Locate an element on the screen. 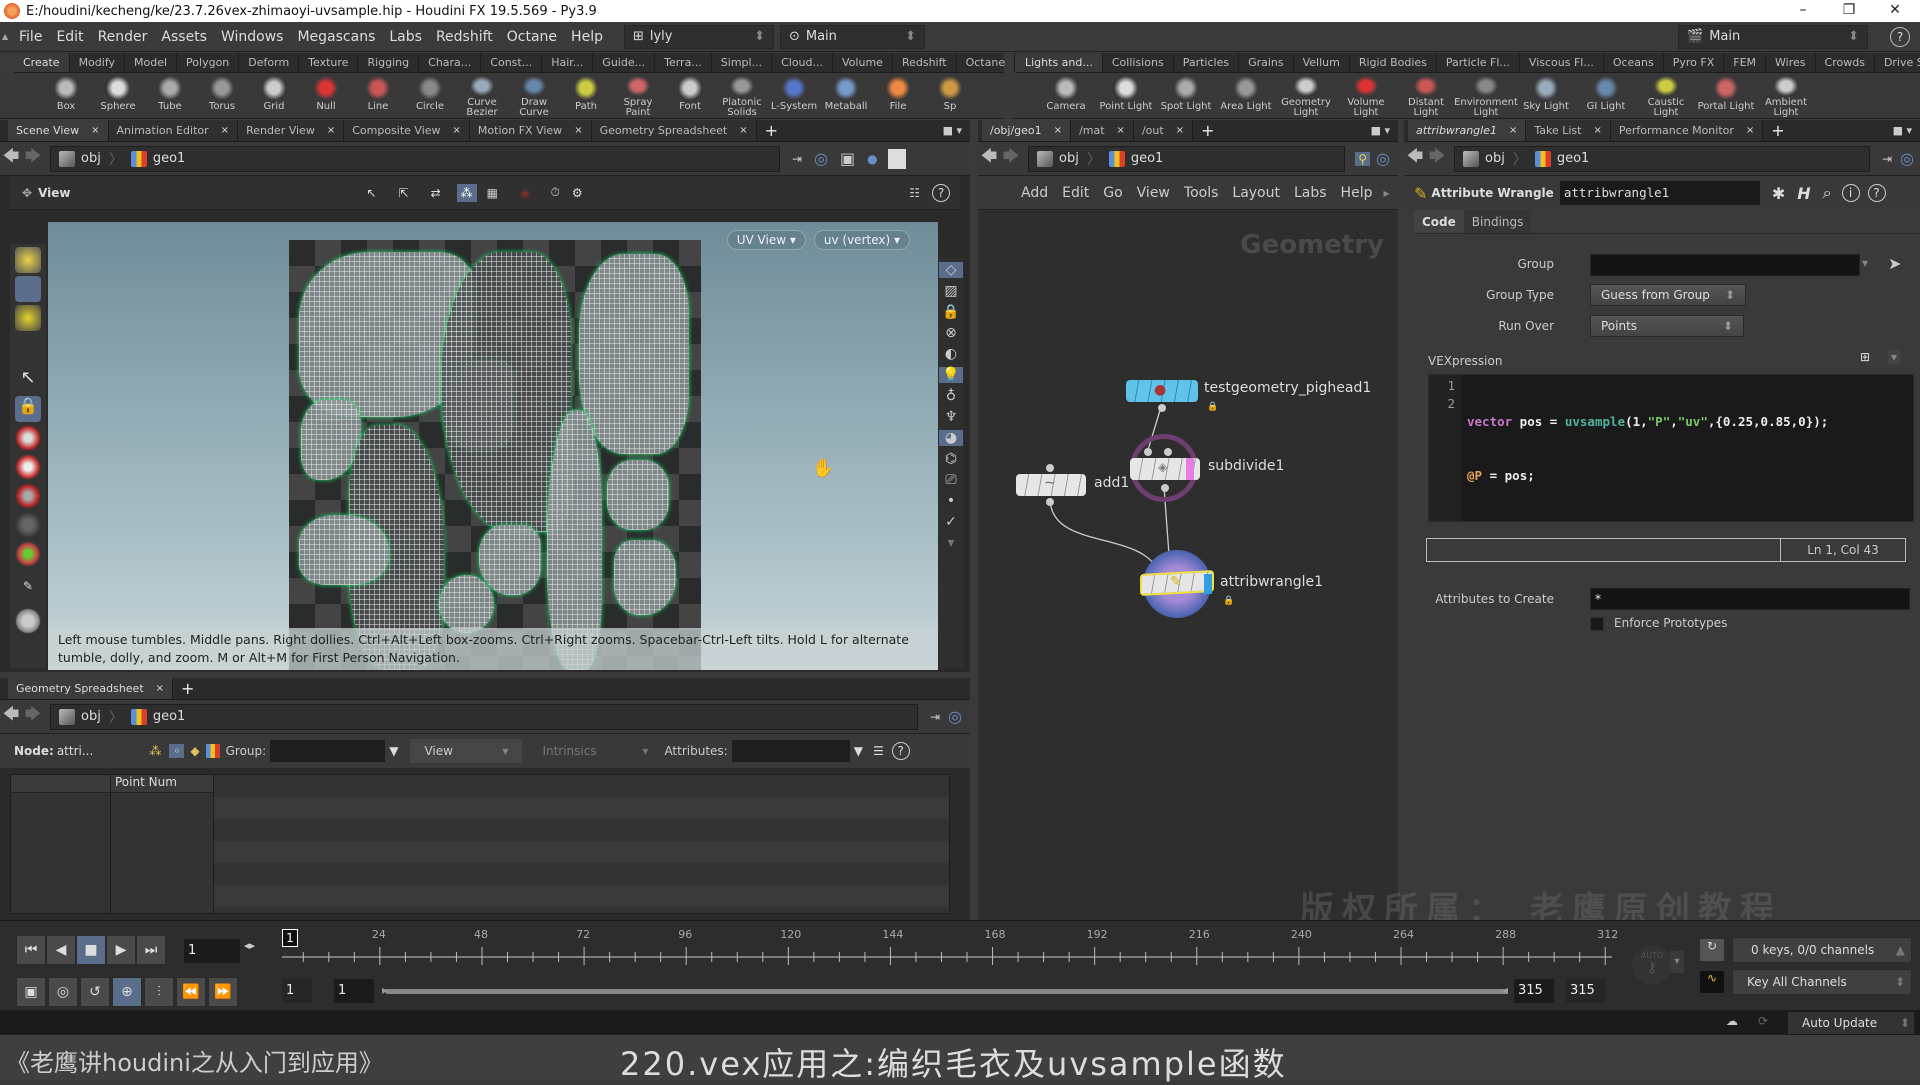 This screenshot has width=1920, height=1085. select-points-icon is located at coordinates (28, 289).